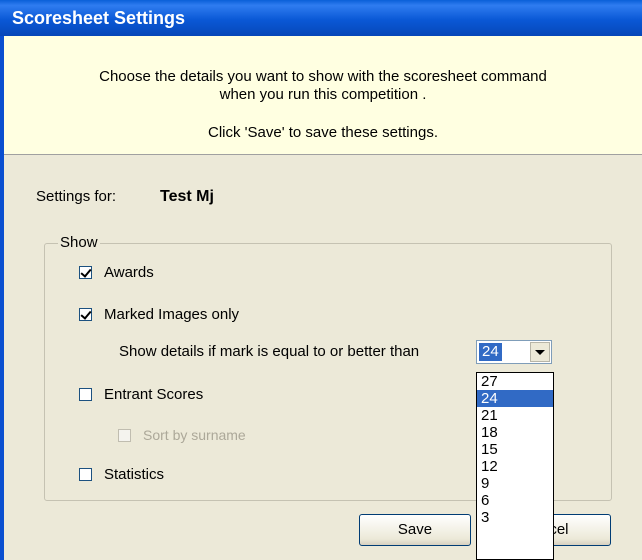 The width and height of the screenshot is (642, 560). Describe the element at coordinates (129, 272) in the screenshot. I see `awards-label: Awards` at that location.